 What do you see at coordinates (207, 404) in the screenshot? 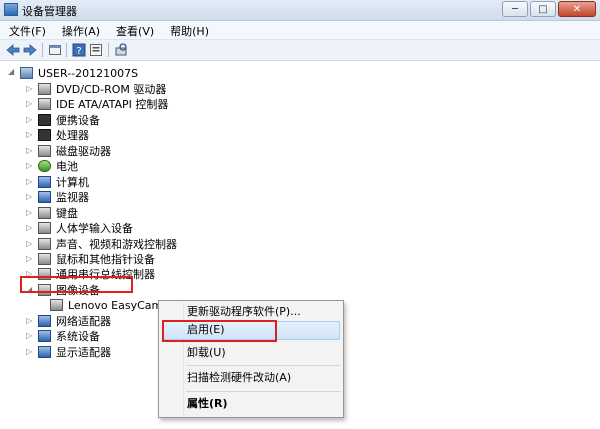
I see `menu-properties: 属性(R)` at bounding box center [207, 404].